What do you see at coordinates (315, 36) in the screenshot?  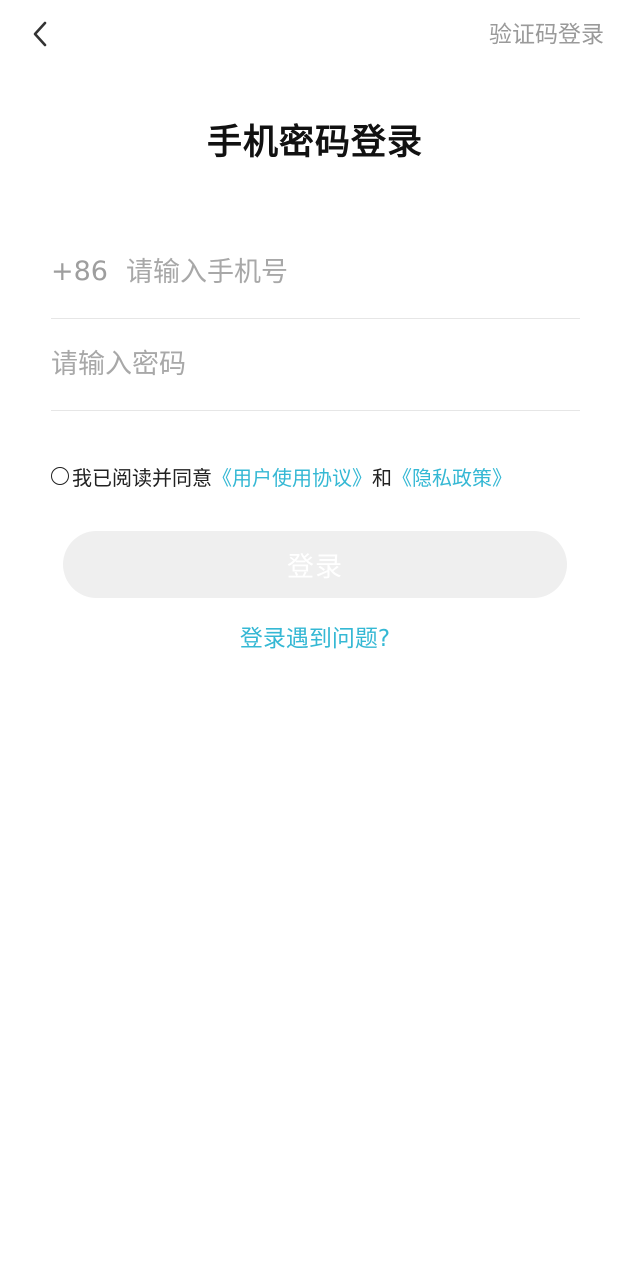 I see `top-bar: 验证码登录` at bounding box center [315, 36].